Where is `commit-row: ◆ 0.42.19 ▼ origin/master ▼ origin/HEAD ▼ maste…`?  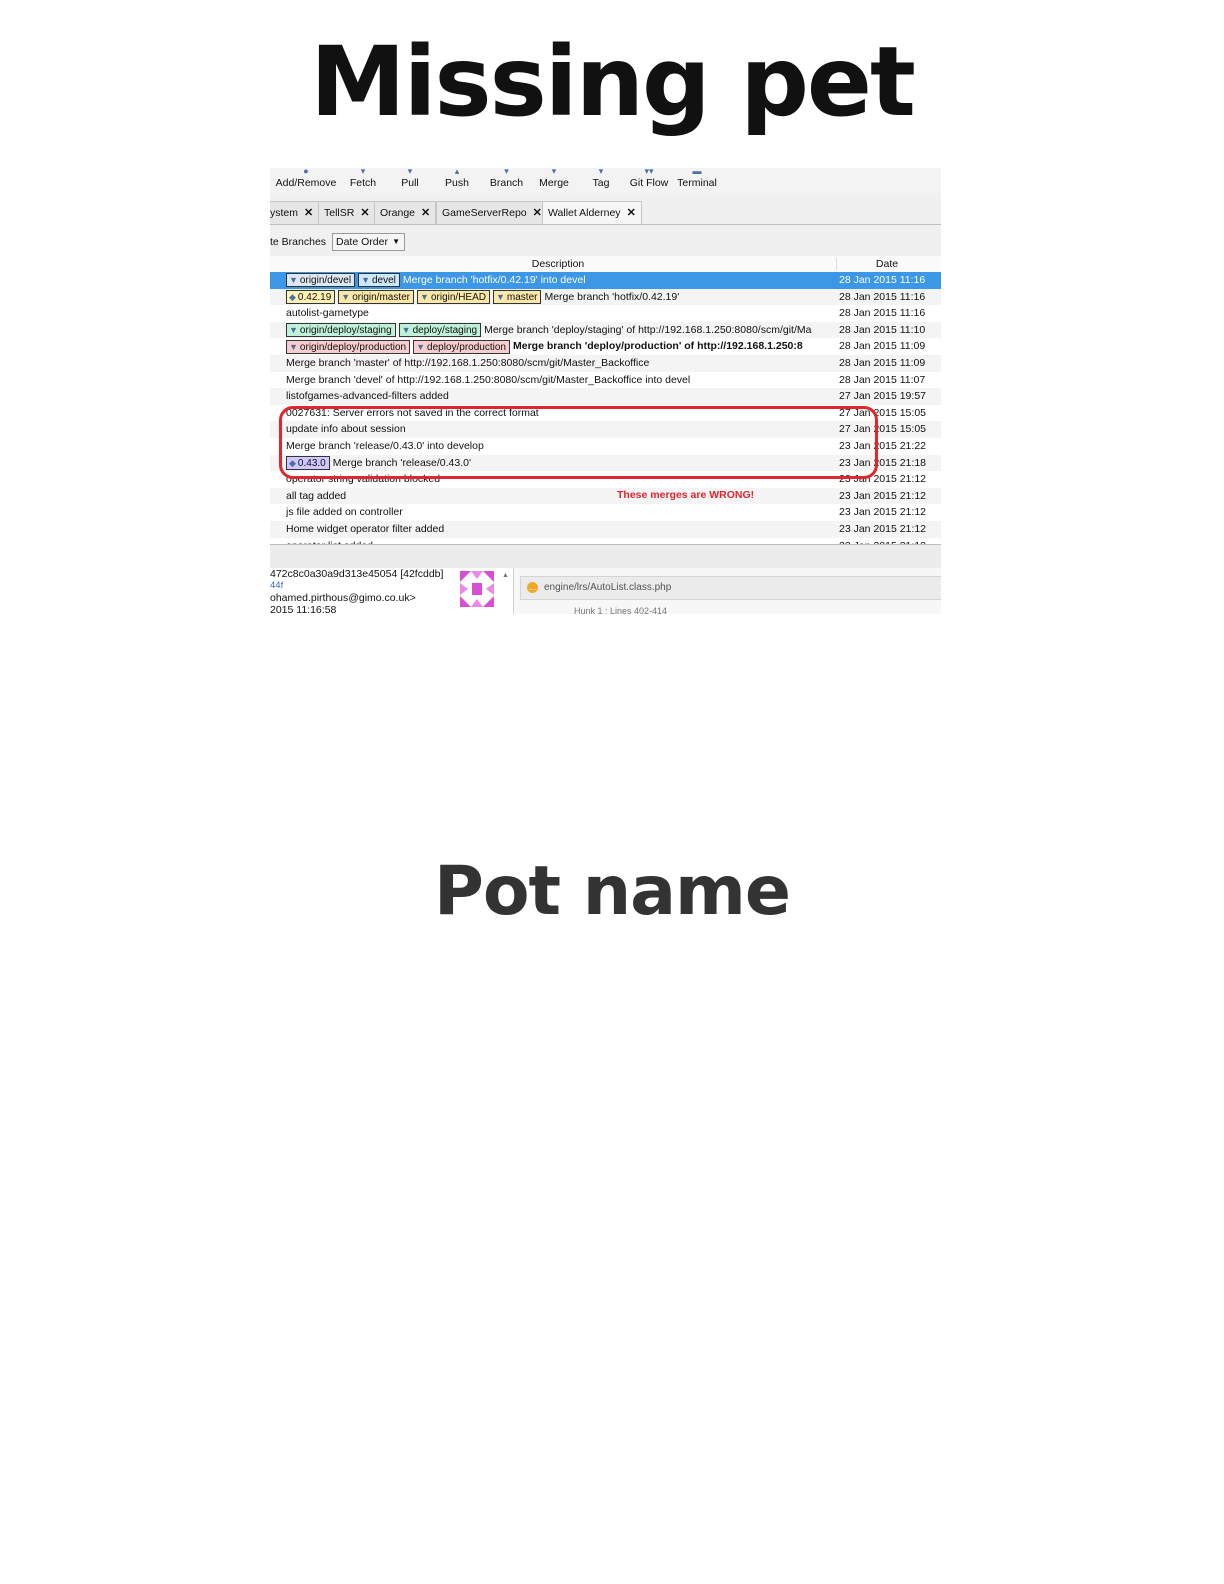
commit-row: ◆ 0.42.19 ▼ origin/master ▼ origin/HEAD ▼ maste… is located at coordinates (605, 297).